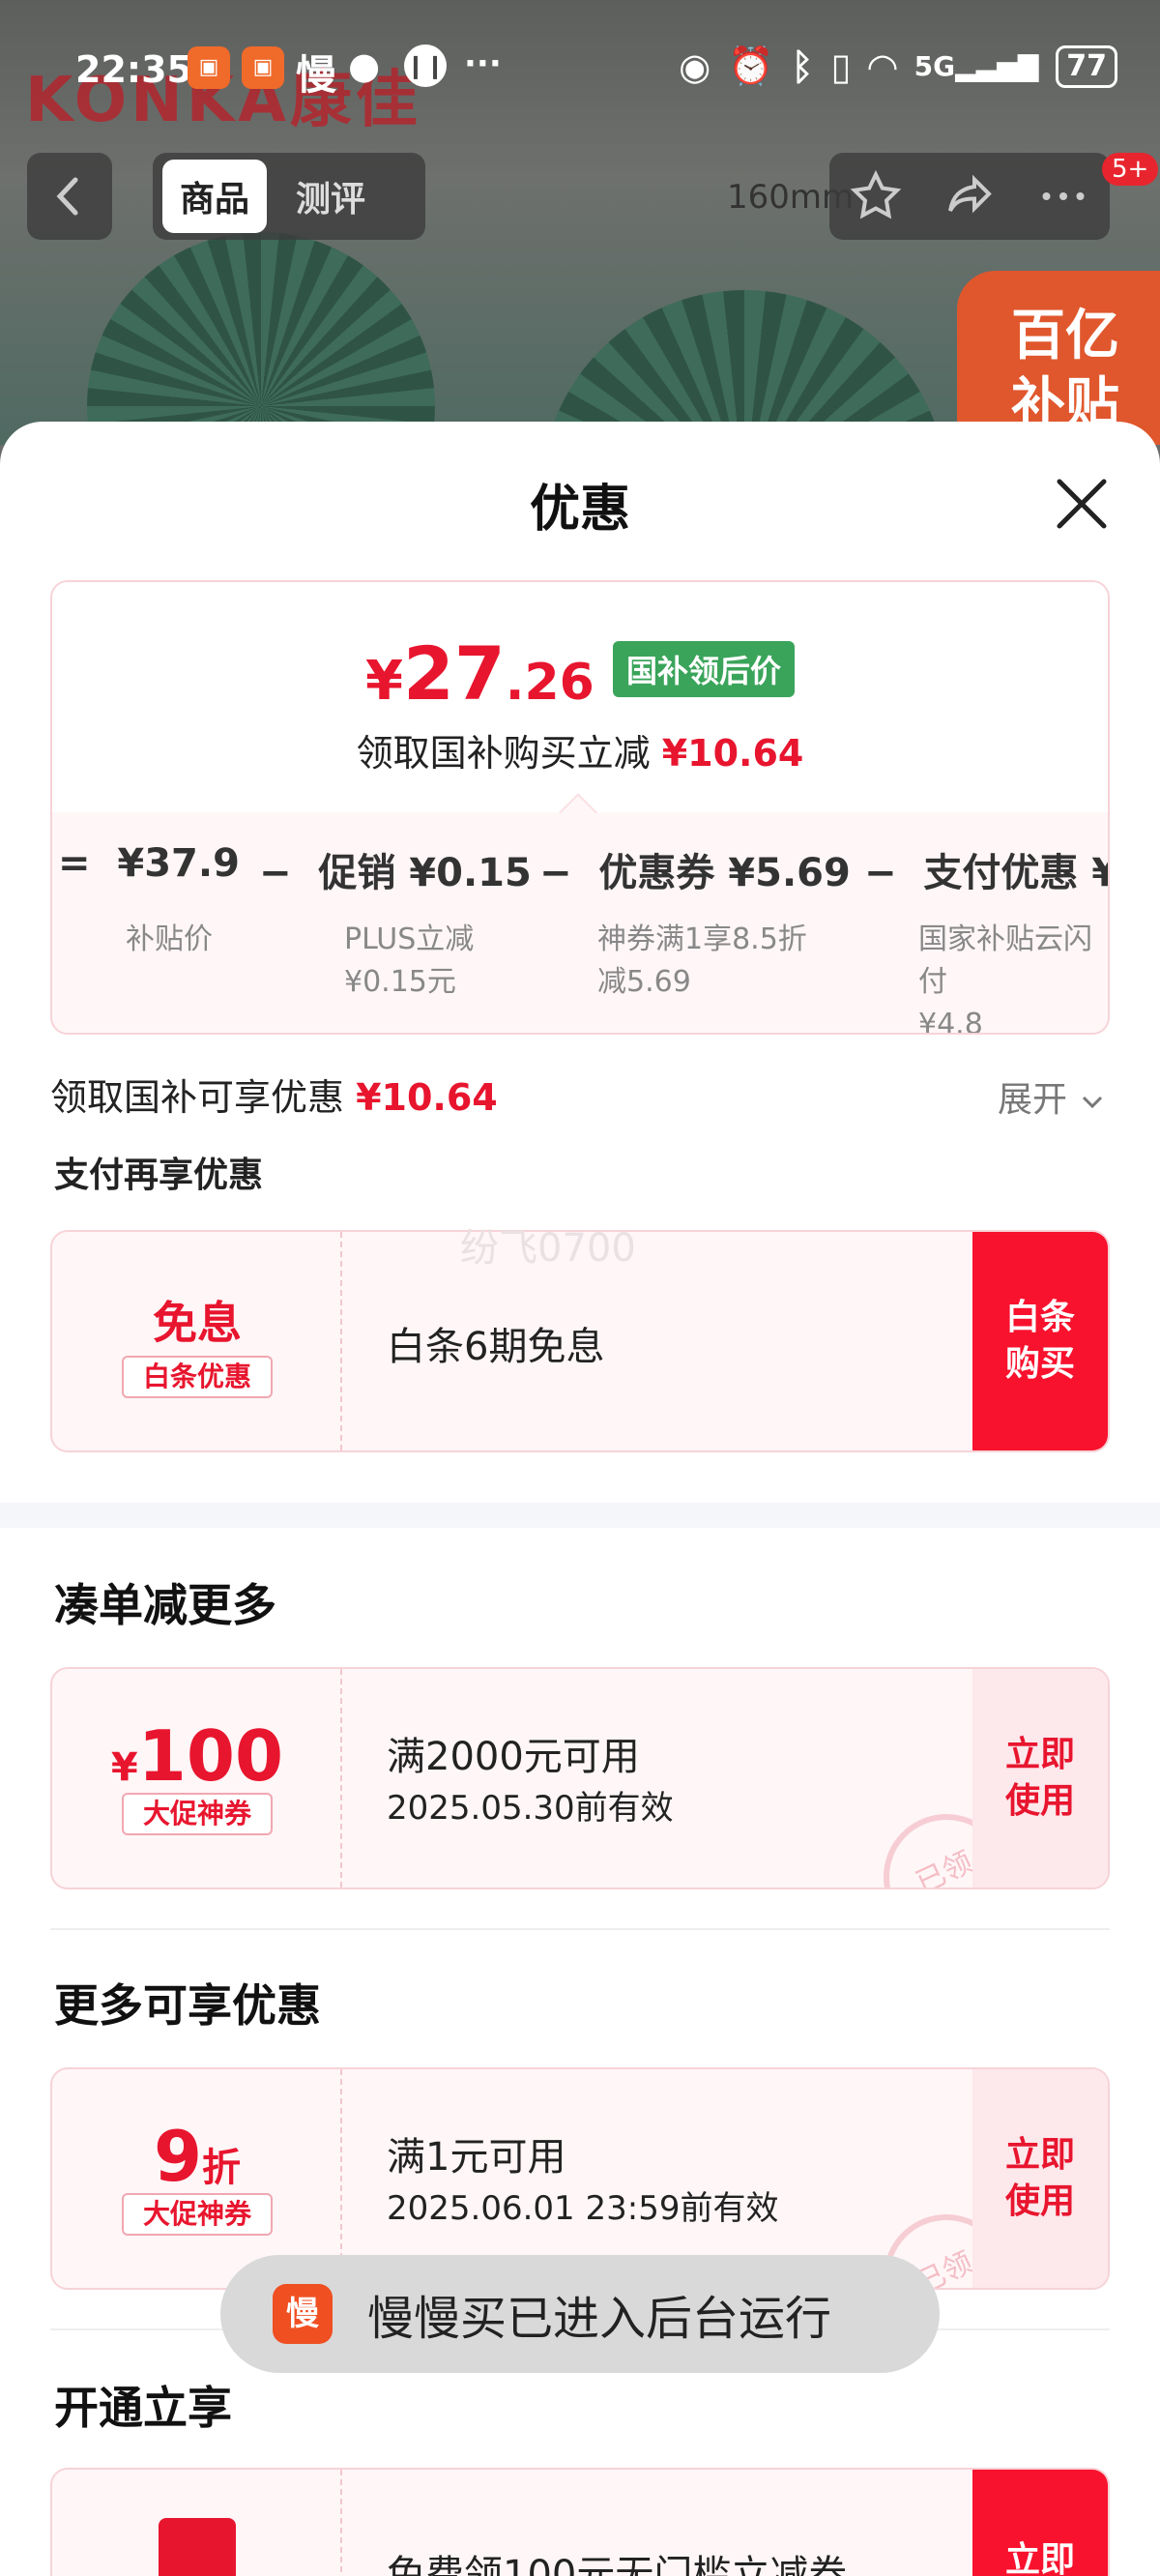 The height and width of the screenshot is (2576, 1160). What do you see at coordinates (215, 196) in the screenshot?
I see `tab-product: 商品` at bounding box center [215, 196].